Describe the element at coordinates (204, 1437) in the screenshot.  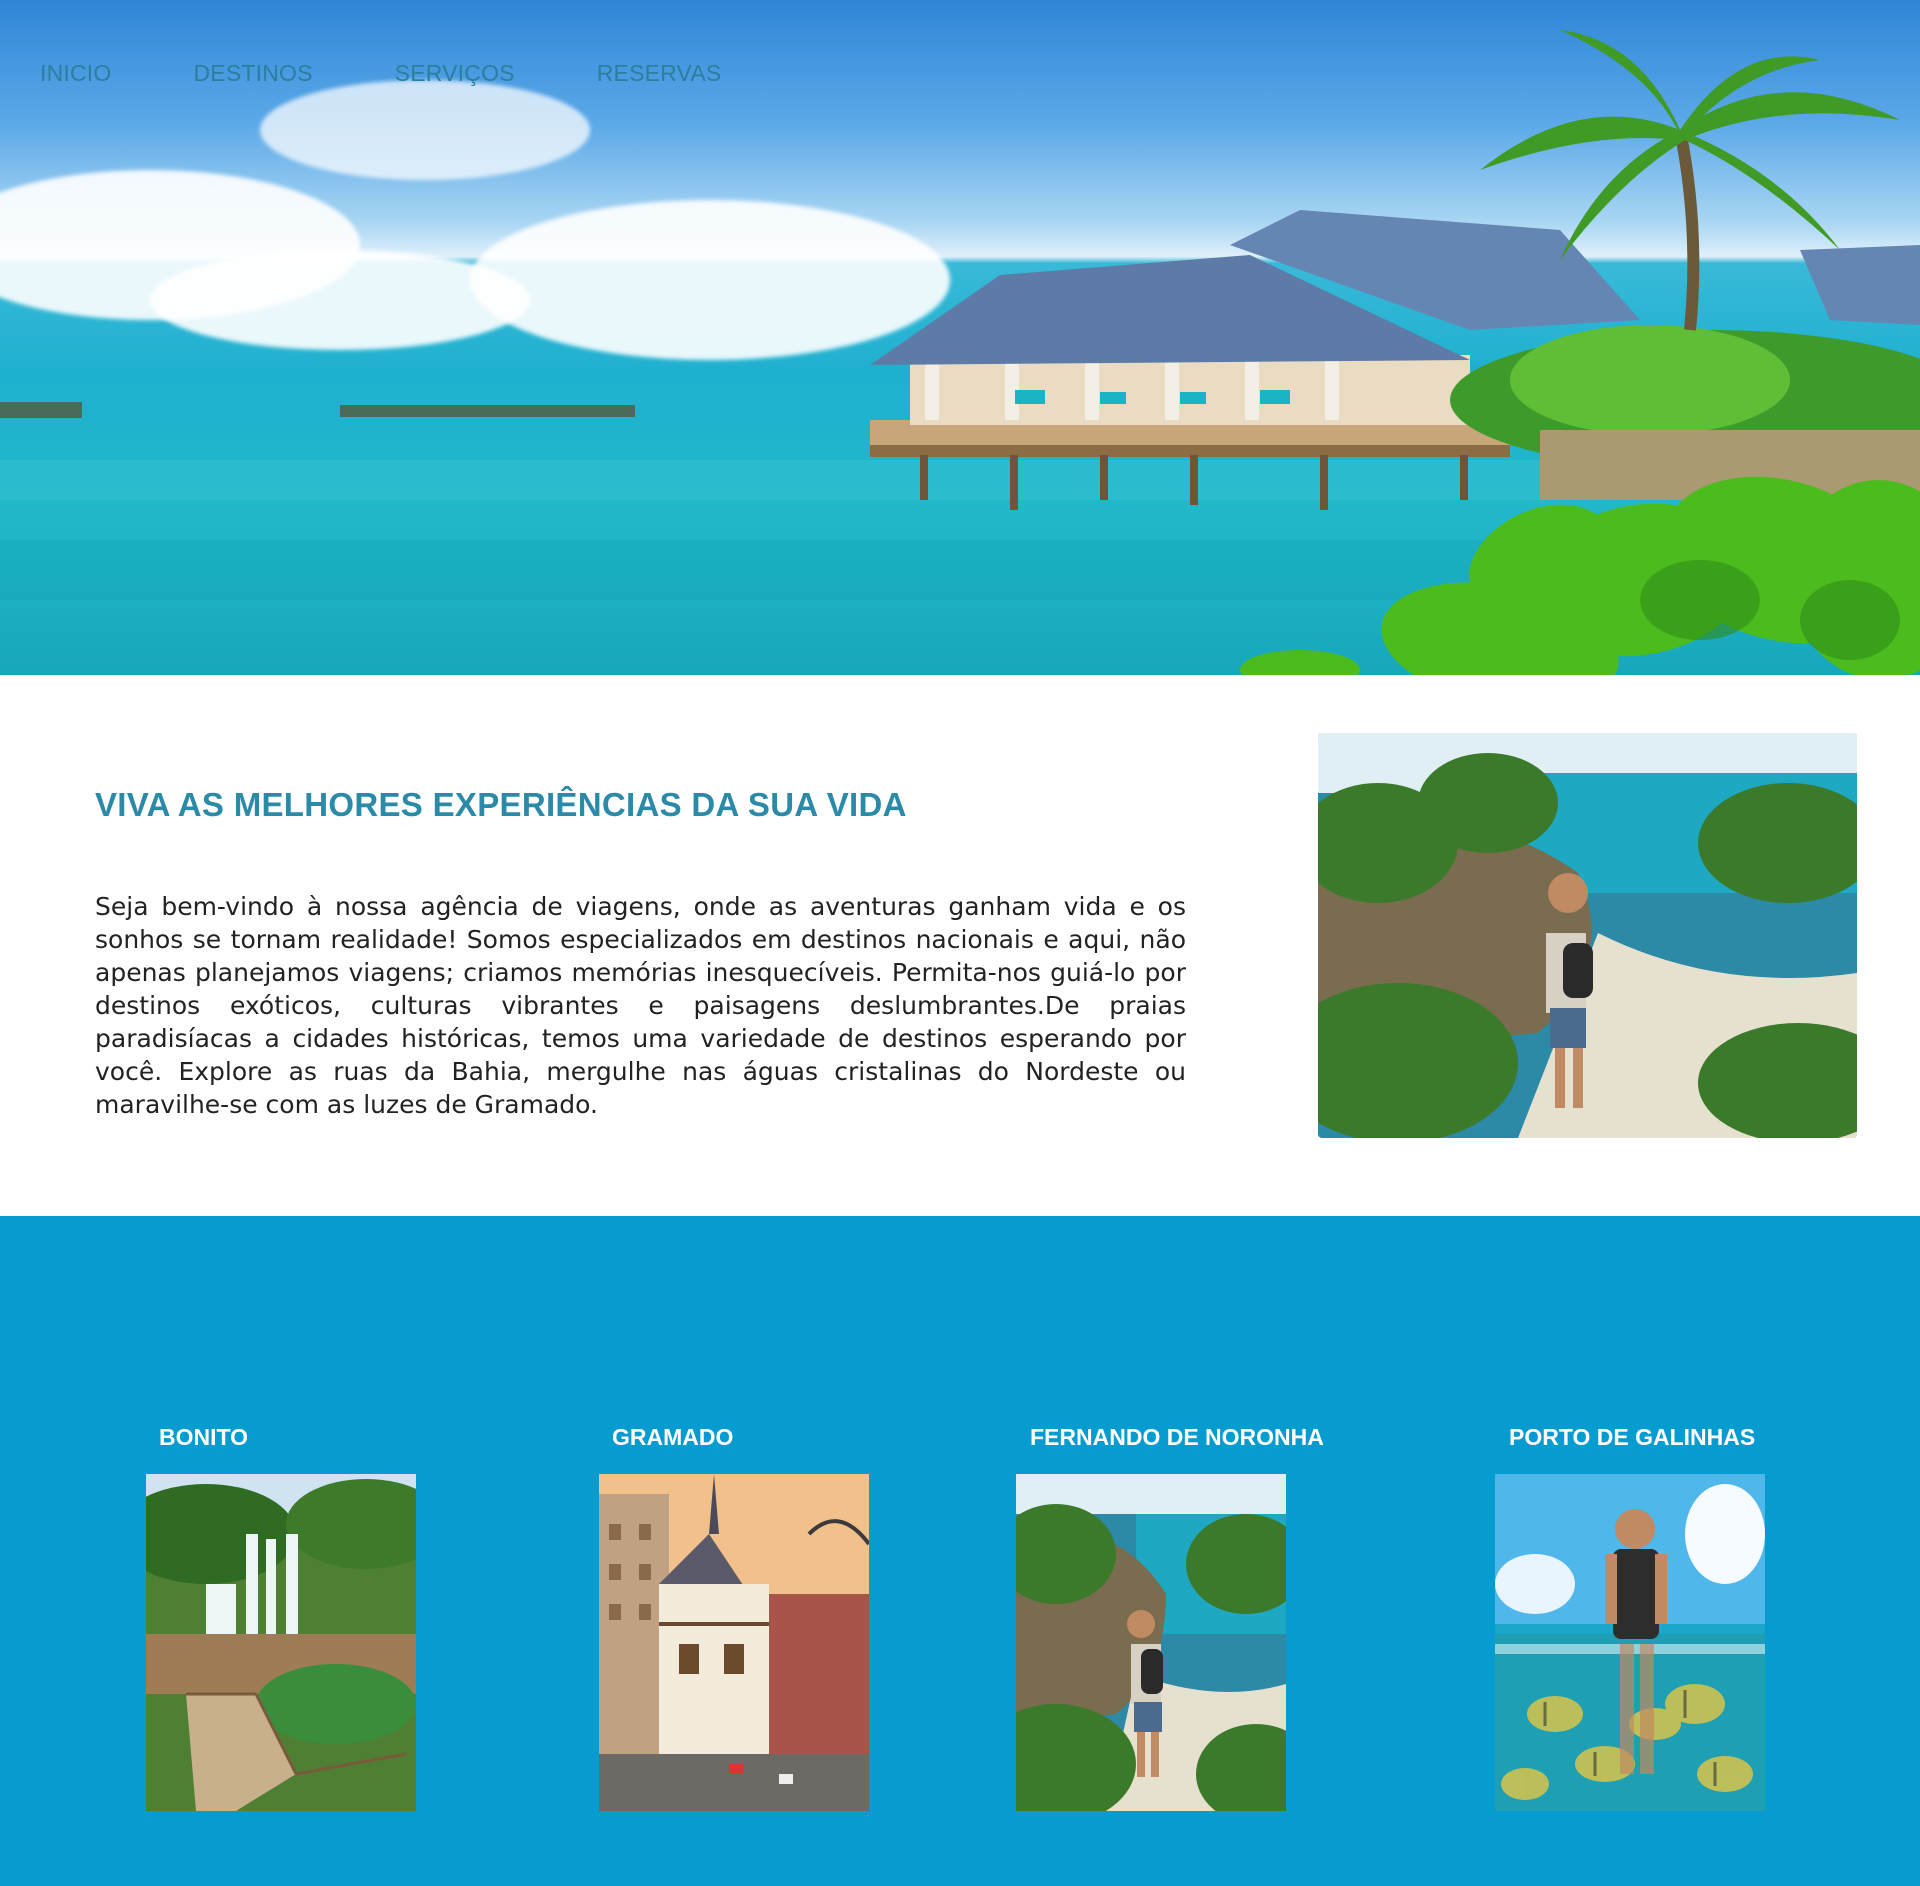
I see `destination-title-bonito: BONITO` at that location.